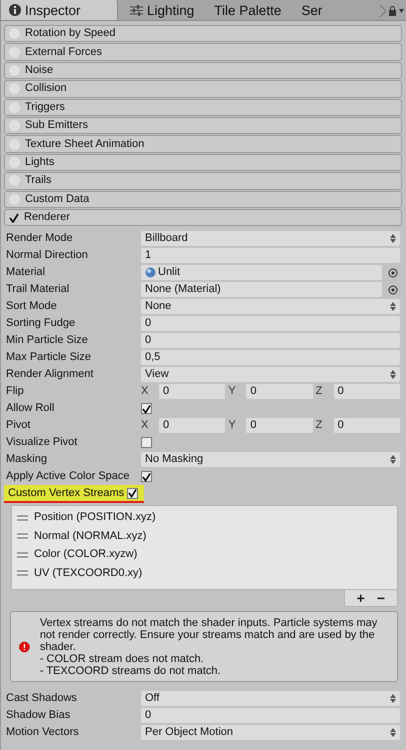  Describe the element at coordinates (392, 11) in the screenshot. I see `lock-icon` at that location.